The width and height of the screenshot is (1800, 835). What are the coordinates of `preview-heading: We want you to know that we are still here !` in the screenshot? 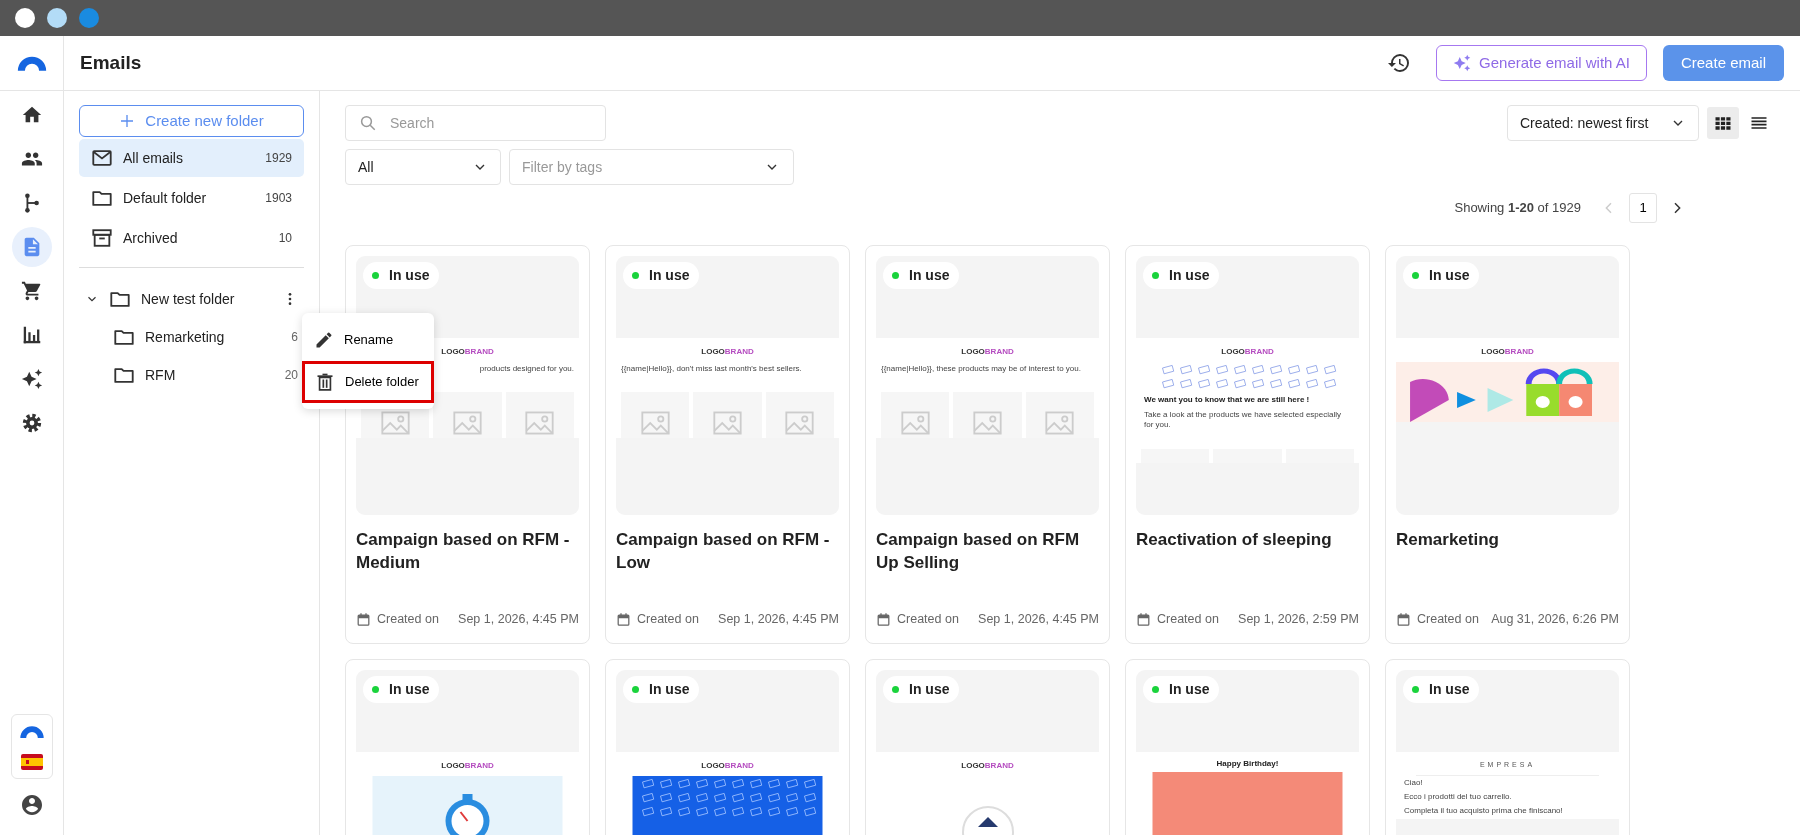 It's located at (1227, 400).